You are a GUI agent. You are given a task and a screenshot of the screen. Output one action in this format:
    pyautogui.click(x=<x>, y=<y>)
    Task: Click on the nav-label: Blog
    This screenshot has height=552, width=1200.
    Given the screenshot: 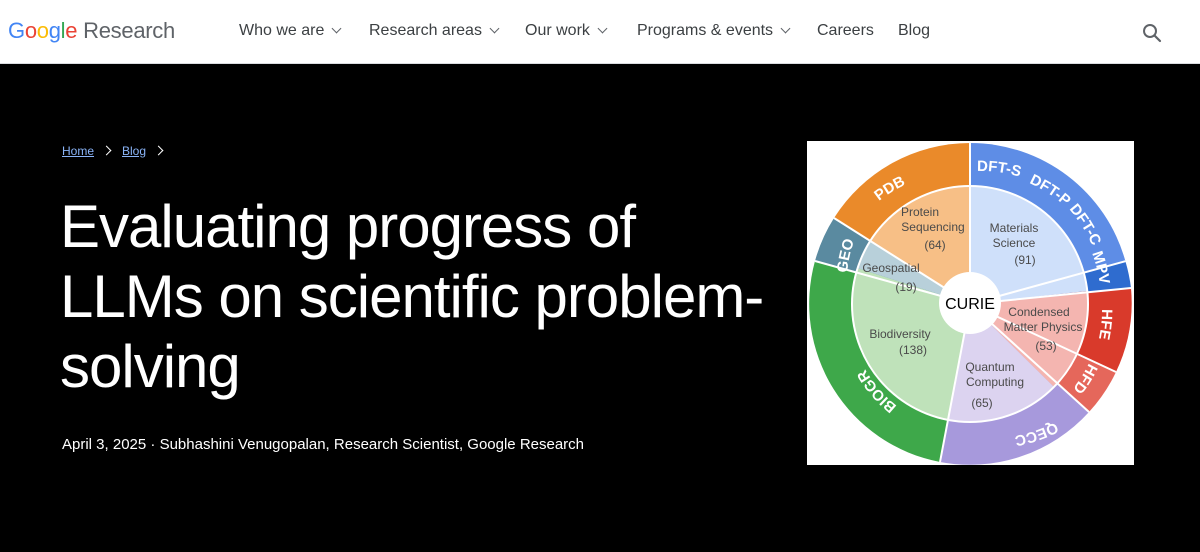 What is the action you would take?
    pyautogui.click(x=914, y=30)
    